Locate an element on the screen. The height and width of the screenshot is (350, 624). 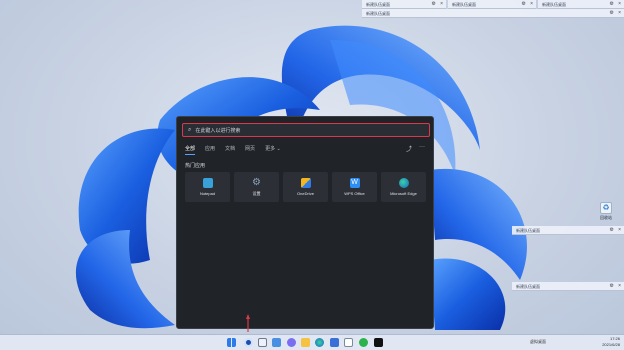
app-label: WPS Office is located at coordinates (354, 193).